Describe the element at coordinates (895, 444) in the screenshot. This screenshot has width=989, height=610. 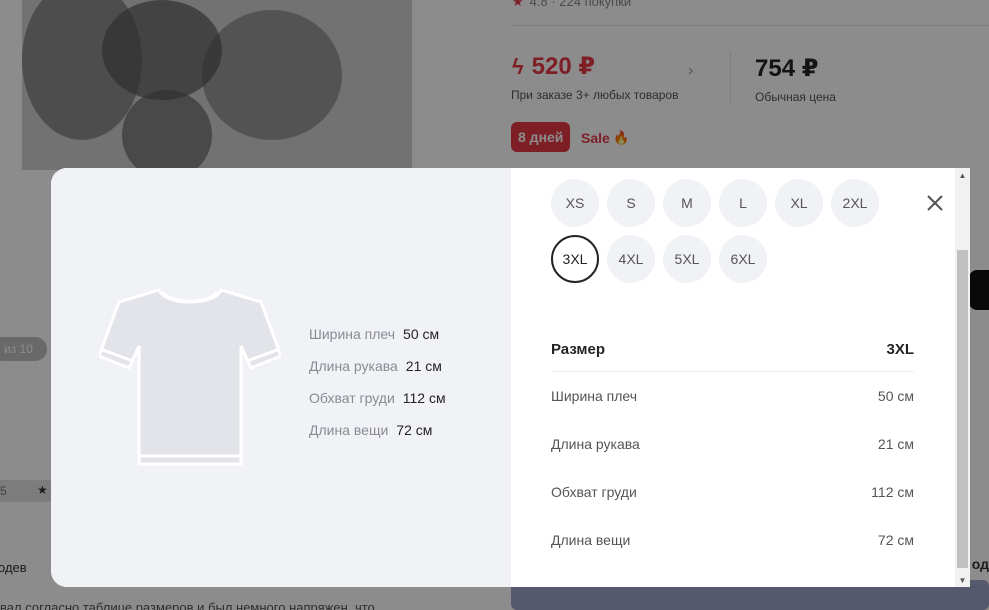
I see `row-value: 21 см` at that location.